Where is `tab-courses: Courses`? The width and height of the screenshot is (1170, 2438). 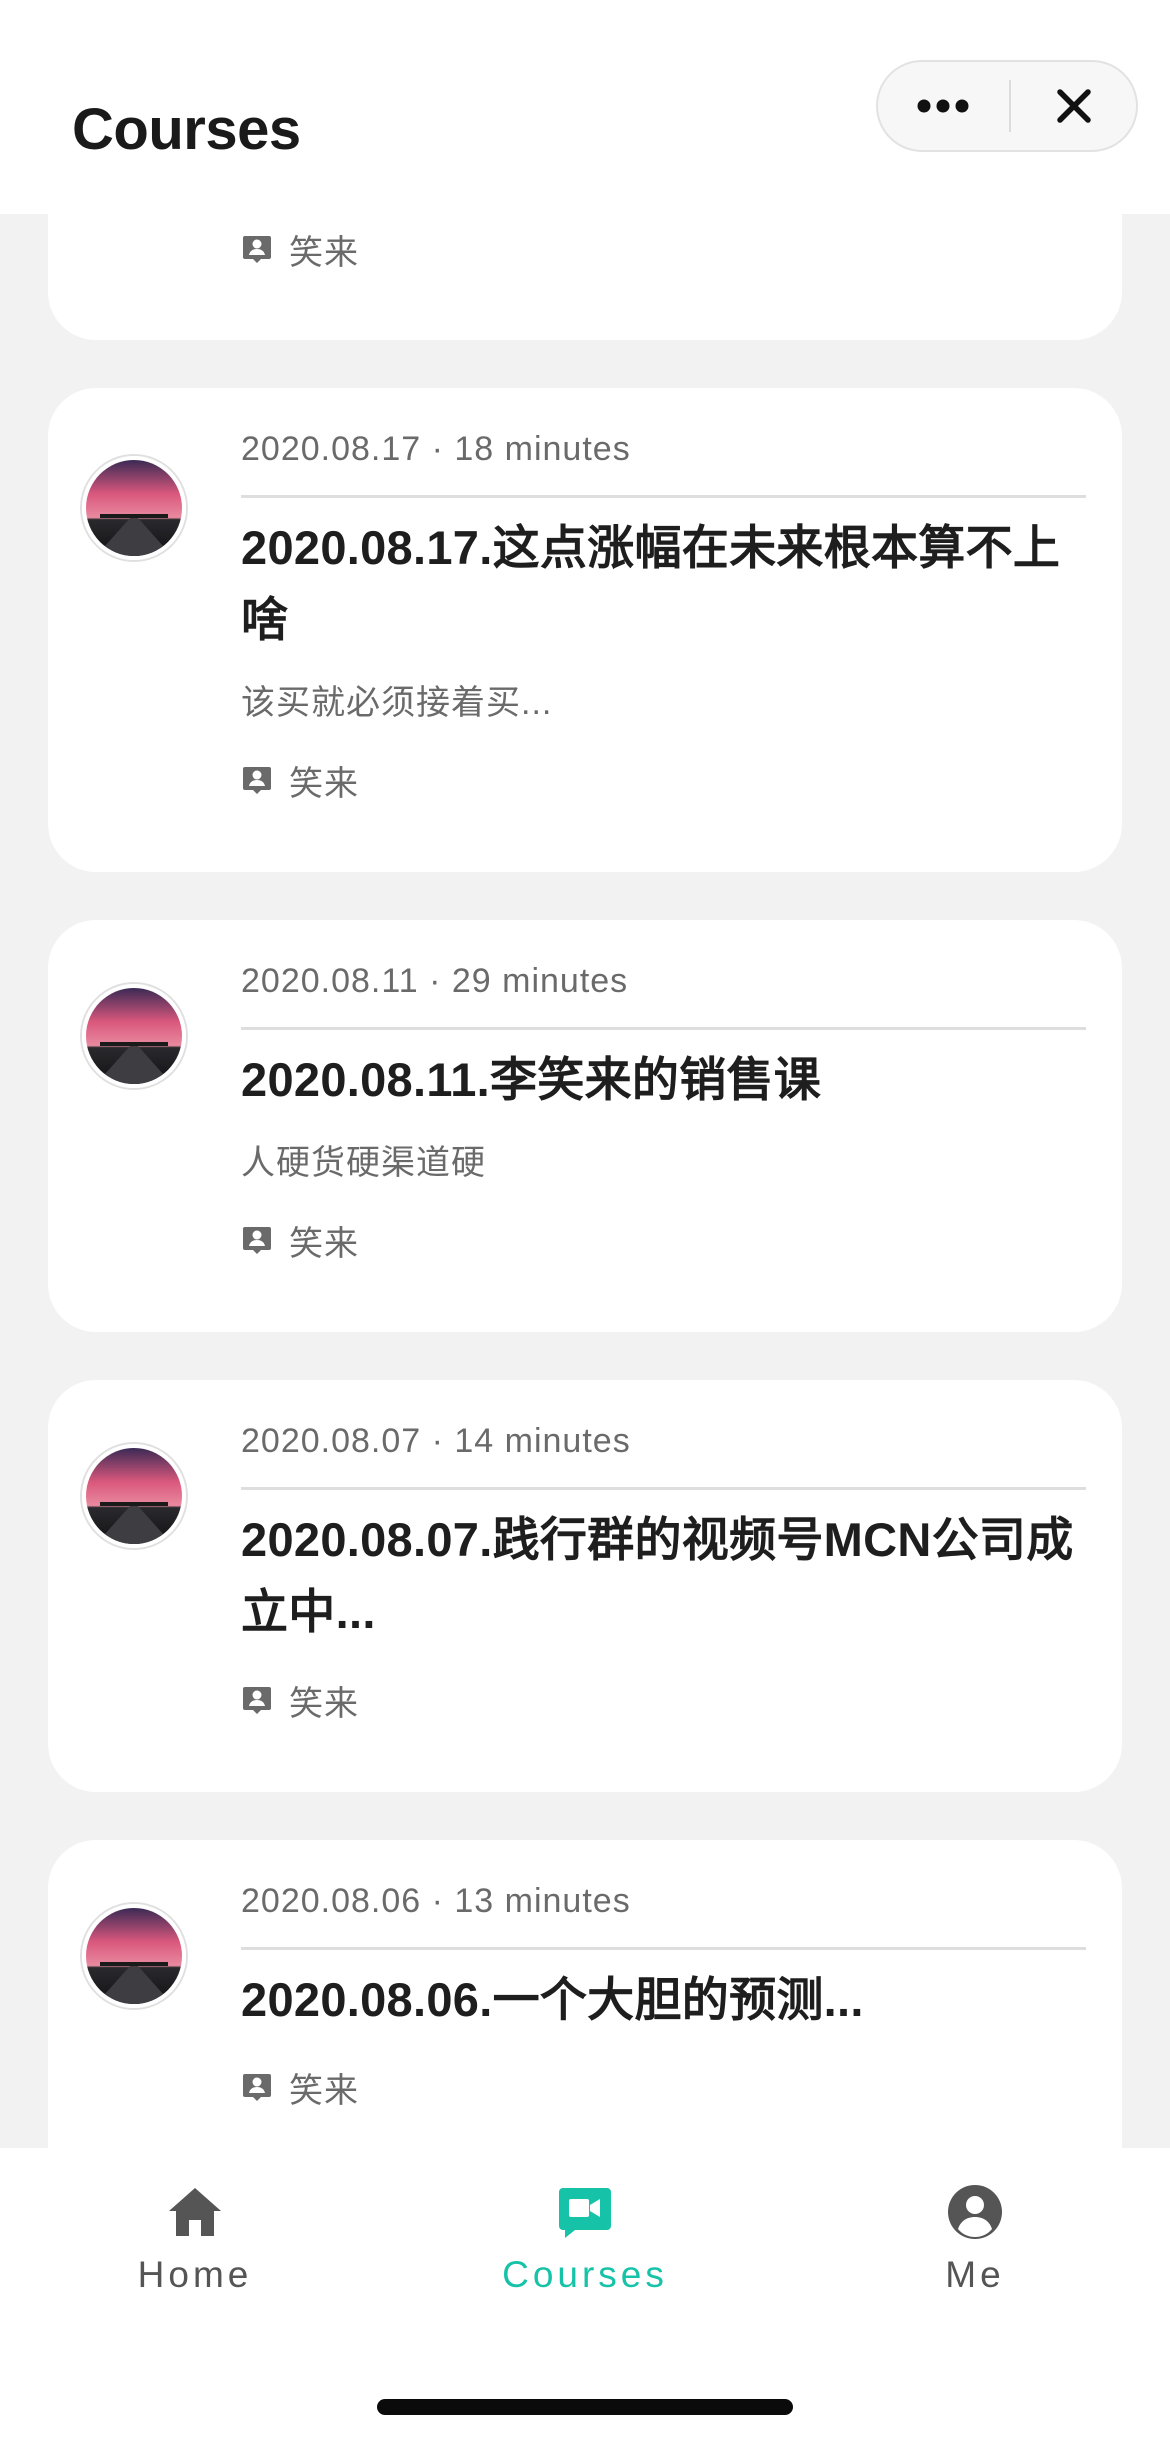 tab-courses: Courses is located at coordinates (585, 2249).